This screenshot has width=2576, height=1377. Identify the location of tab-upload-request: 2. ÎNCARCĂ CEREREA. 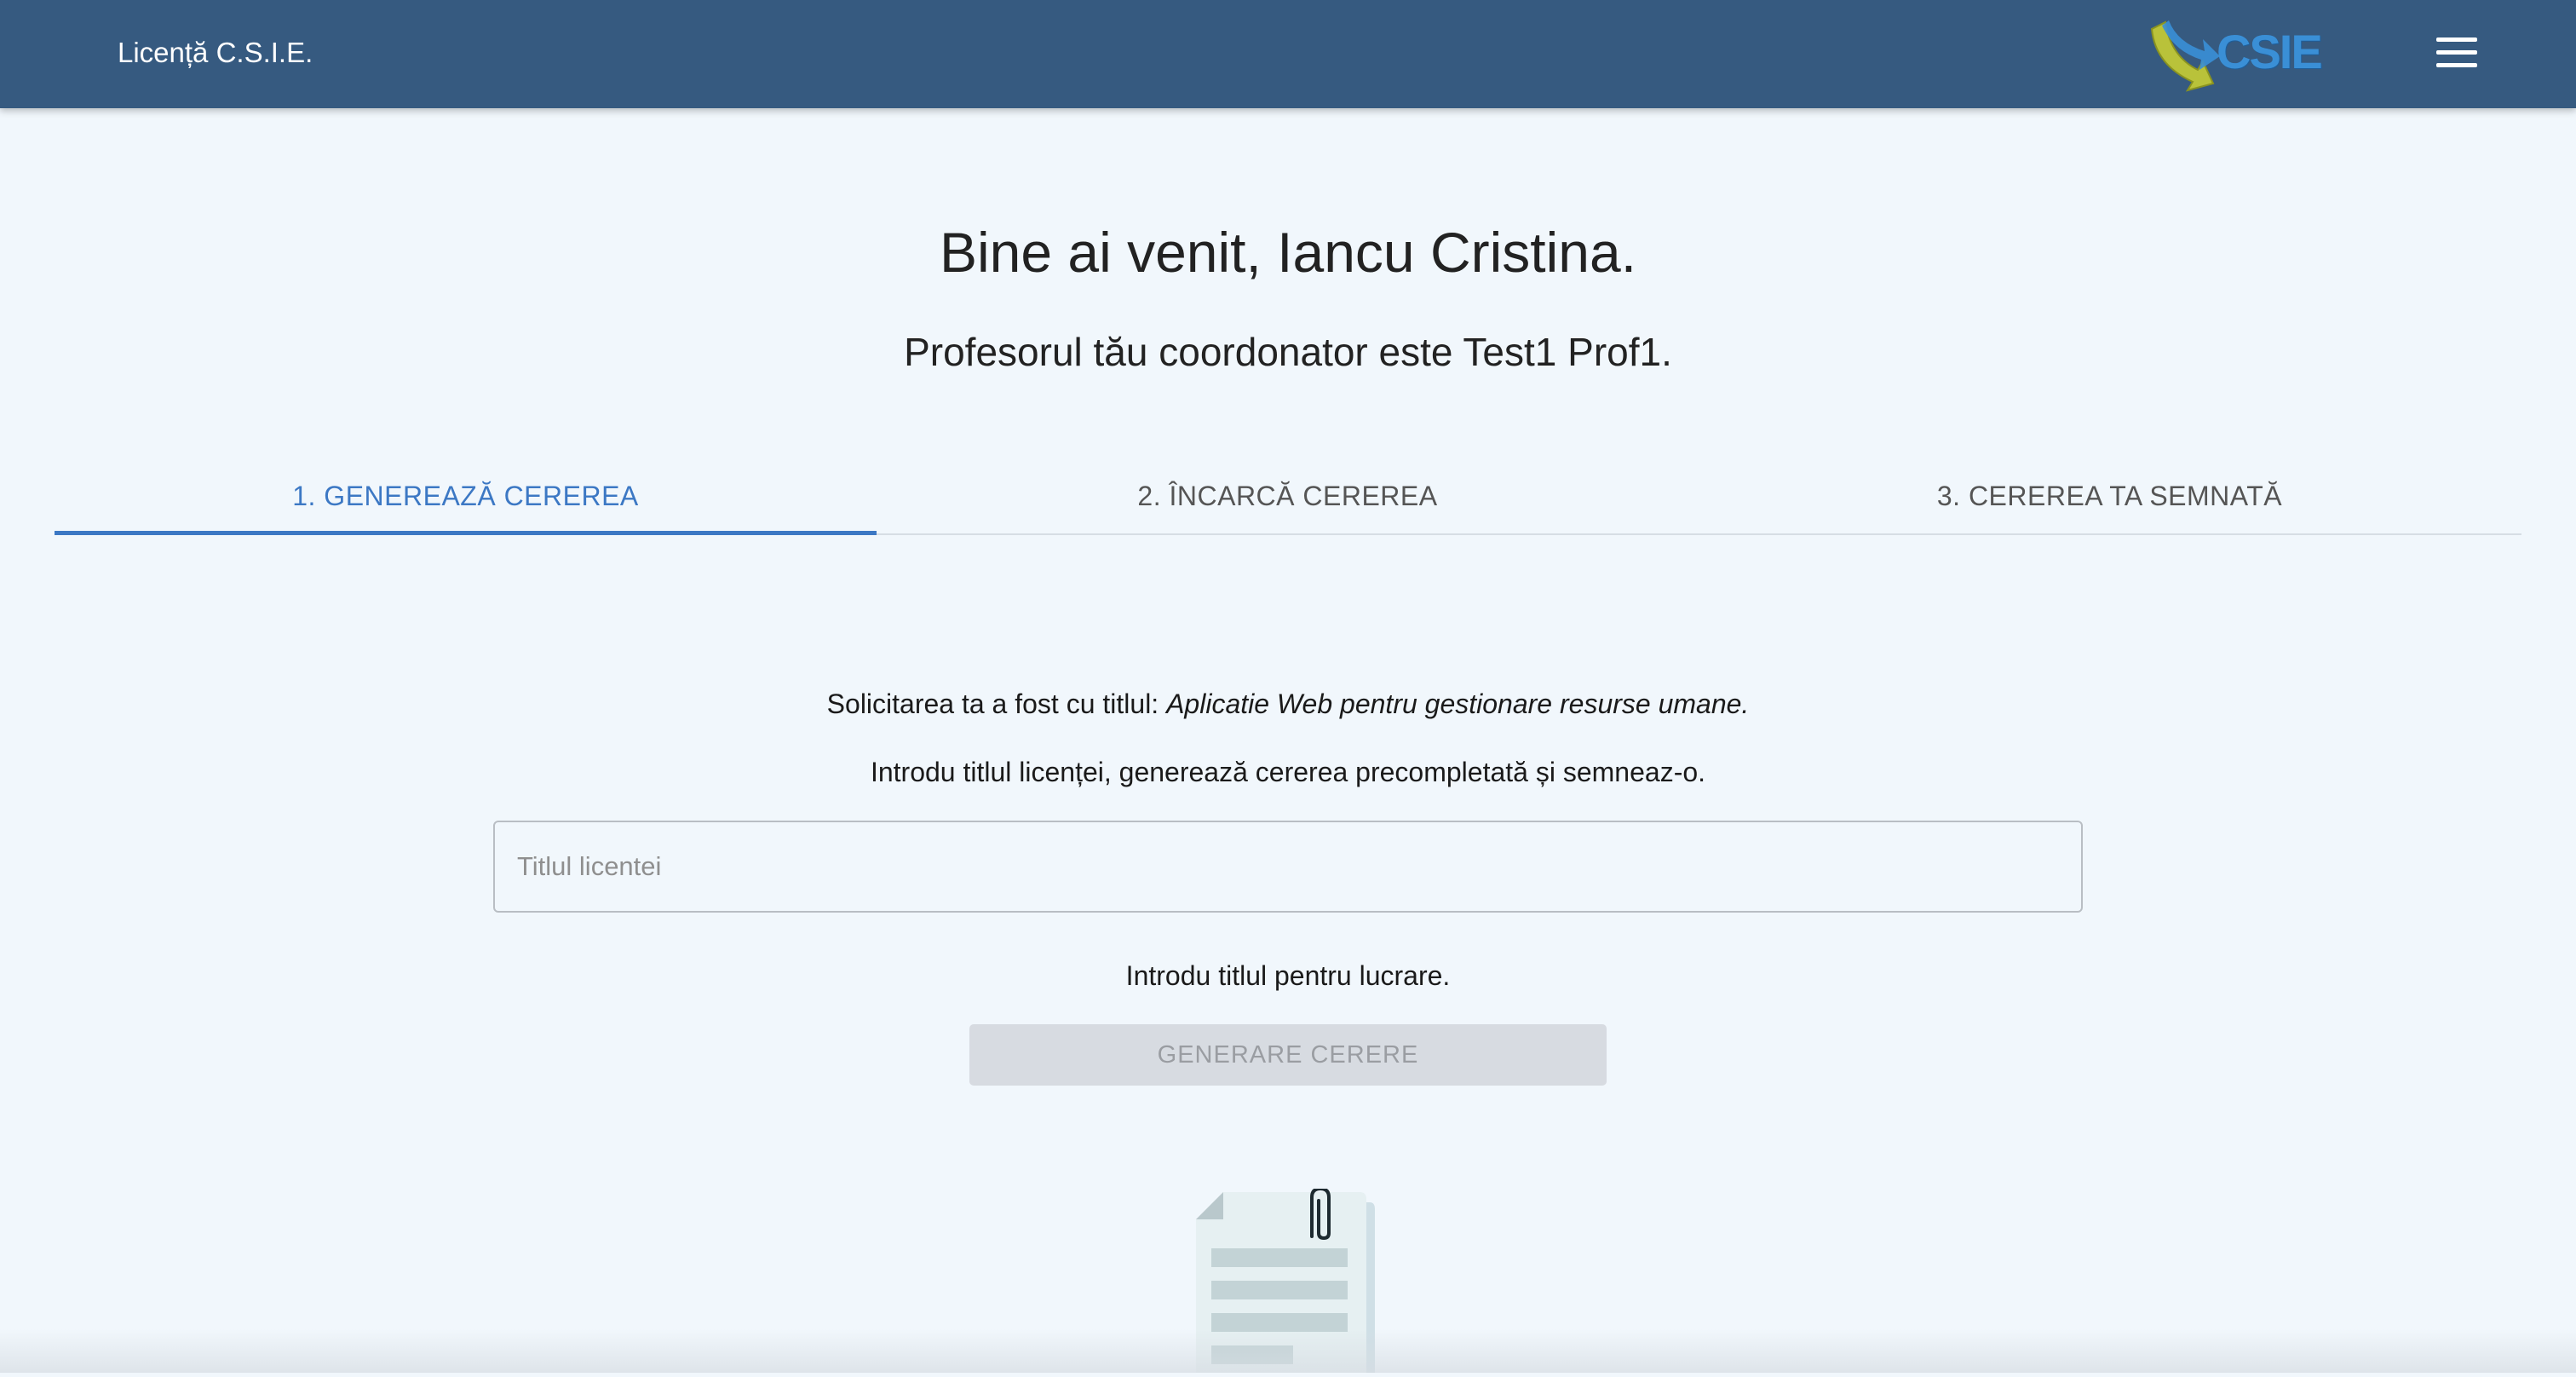
(1288, 496).